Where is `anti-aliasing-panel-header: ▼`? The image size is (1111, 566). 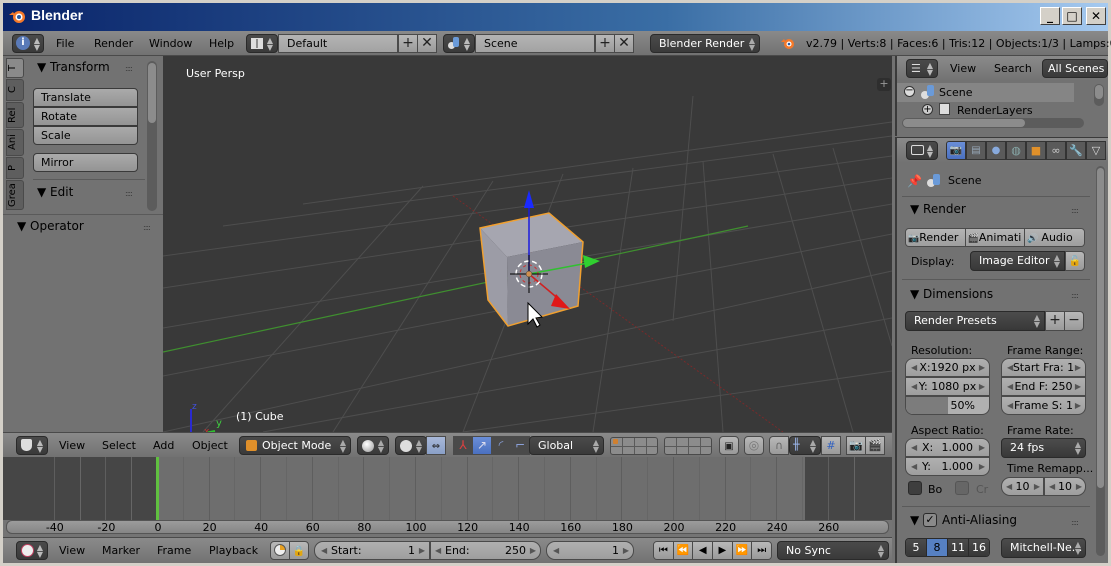 anti-aliasing-panel-header: ▼ is located at coordinates (914, 520).